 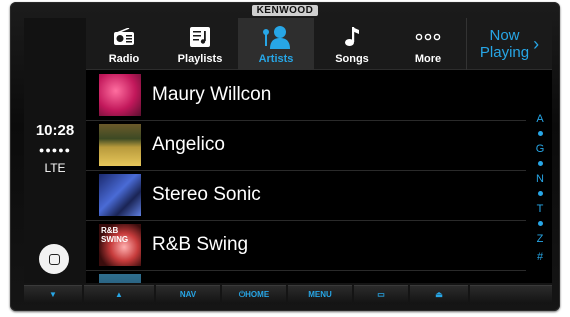 What do you see at coordinates (276, 59) in the screenshot?
I see `tab-label: Artists` at bounding box center [276, 59].